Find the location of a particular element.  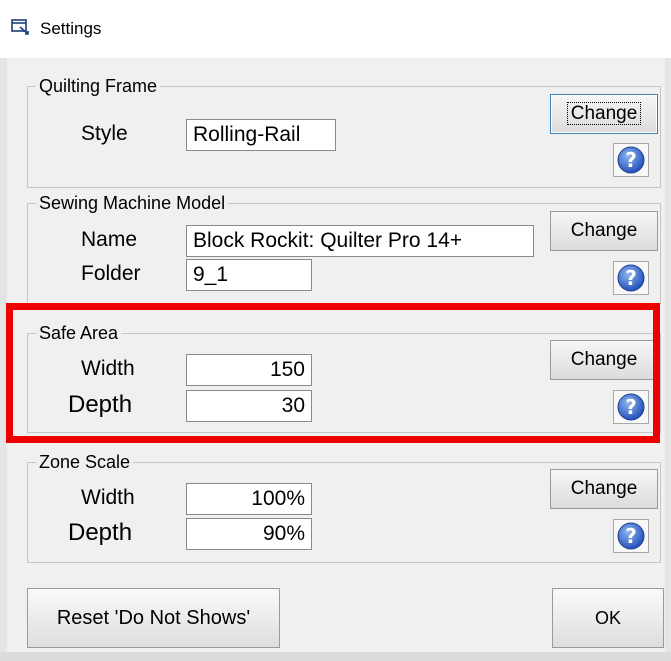

safe-width-field: 150 is located at coordinates (249, 370).